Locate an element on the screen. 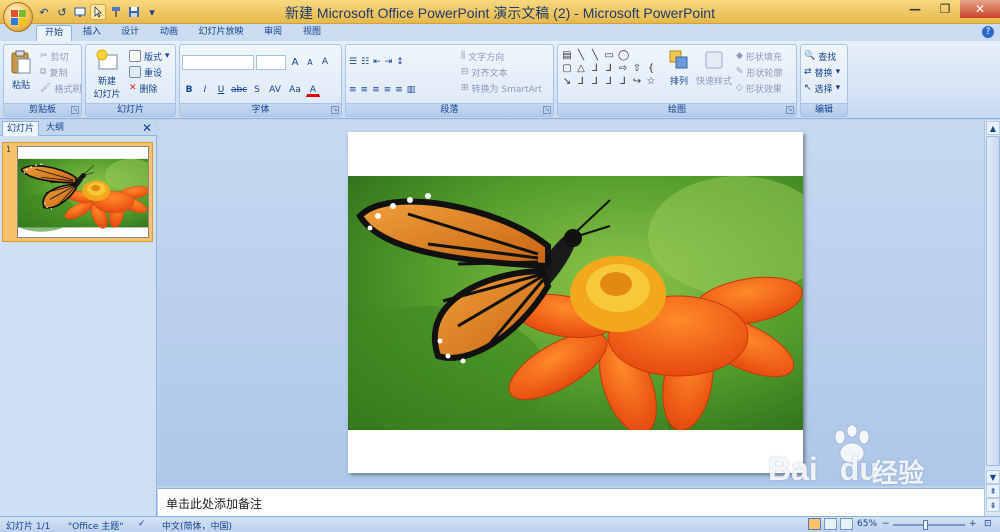 The height and width of the screenshot is (532, 1000). vertical-scrollbar: ▲ ▼ ⇞ ⇟ is located at coordinates (992, 318).